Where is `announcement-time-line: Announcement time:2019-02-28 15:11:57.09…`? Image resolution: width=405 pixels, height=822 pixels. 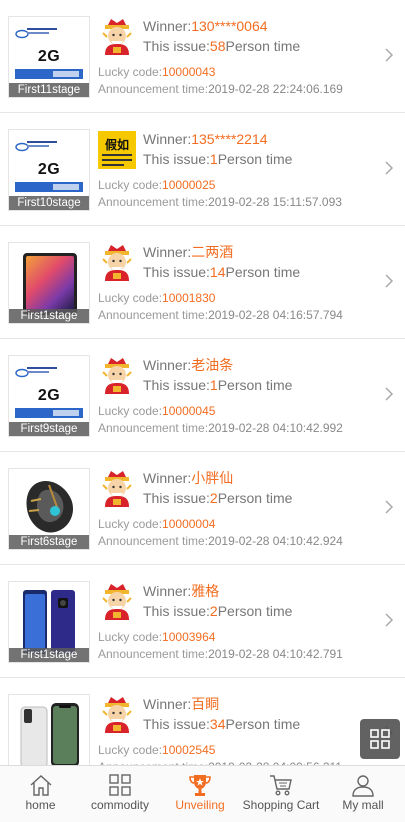 announcement-time-line: Announcement time:2019-02-28 15:11:57.09… is located at coordinates (220, 202).